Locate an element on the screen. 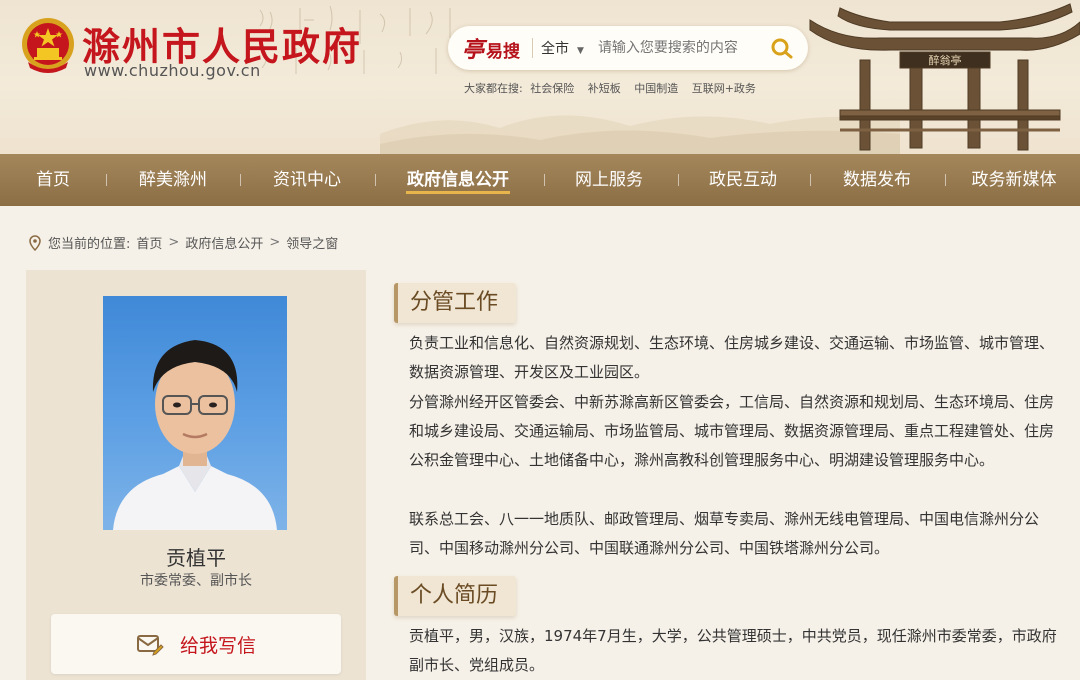  breadcrumb-link-gov-info: 政府信息公开 is located at coordinates (224, 242).